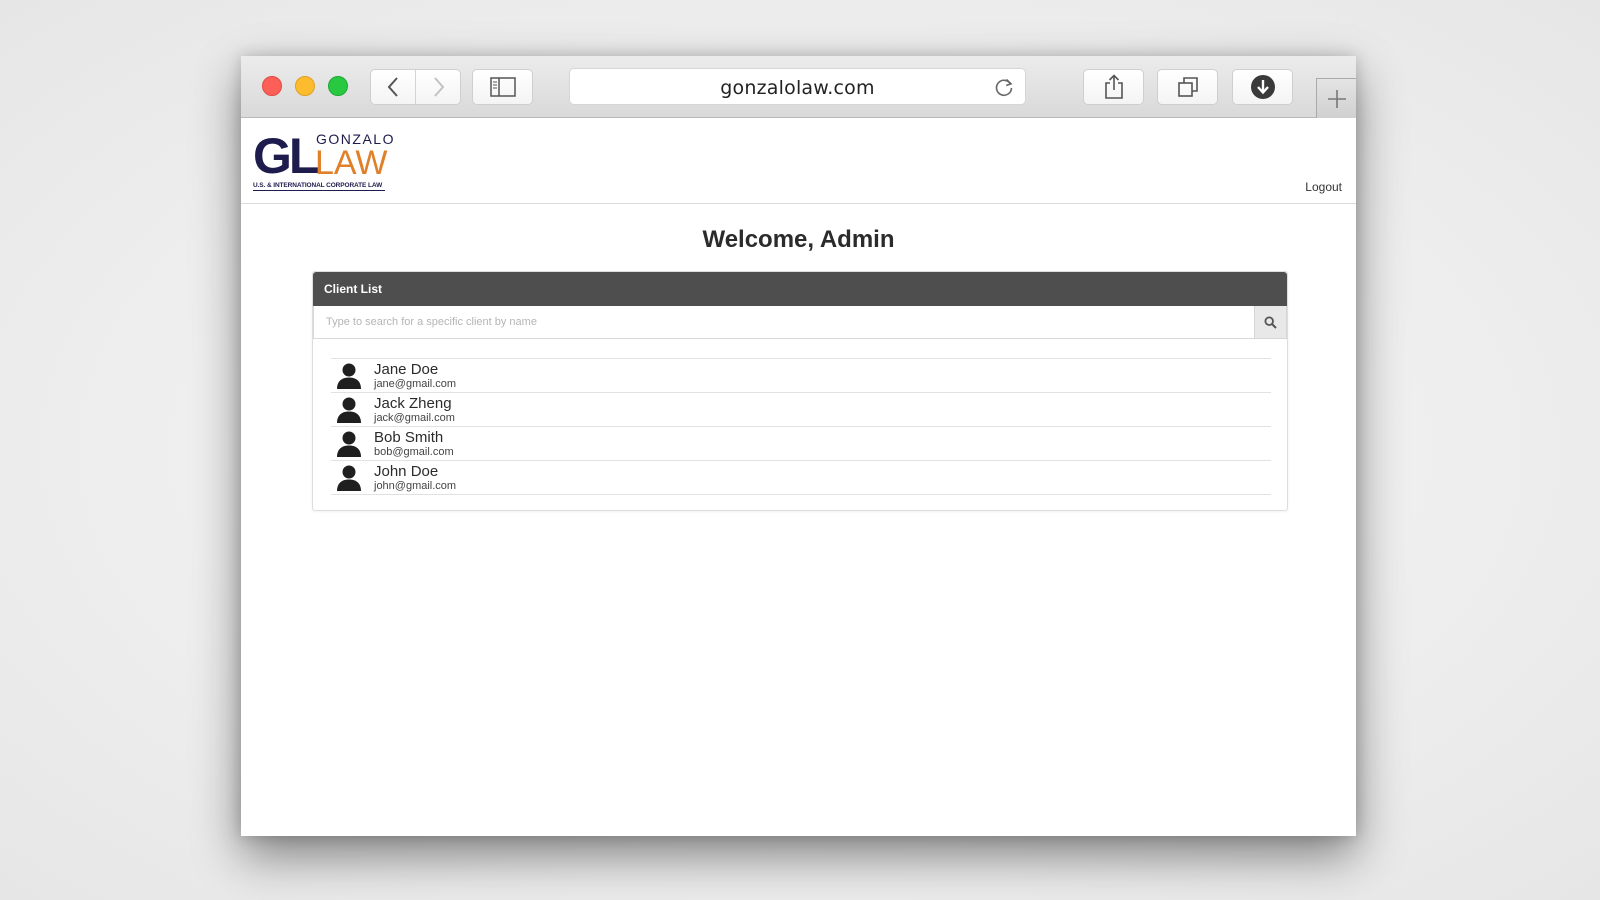  Describe the element at coordinates (414, 418) in the screenshot. I see `client-email: jack@gmail.com` at that location.